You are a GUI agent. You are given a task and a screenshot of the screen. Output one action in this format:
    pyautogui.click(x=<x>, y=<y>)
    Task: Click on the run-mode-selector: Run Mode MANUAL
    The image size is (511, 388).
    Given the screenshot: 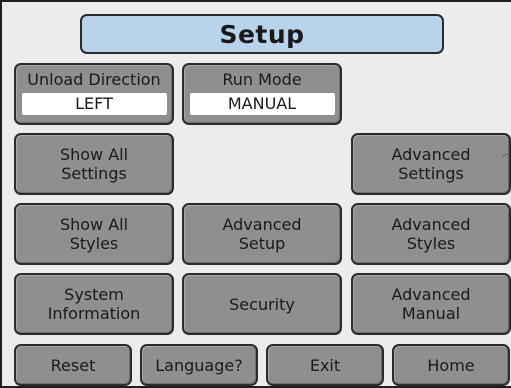 What is the action you would take?
    pyautogui.click(x=262, y=94)
    